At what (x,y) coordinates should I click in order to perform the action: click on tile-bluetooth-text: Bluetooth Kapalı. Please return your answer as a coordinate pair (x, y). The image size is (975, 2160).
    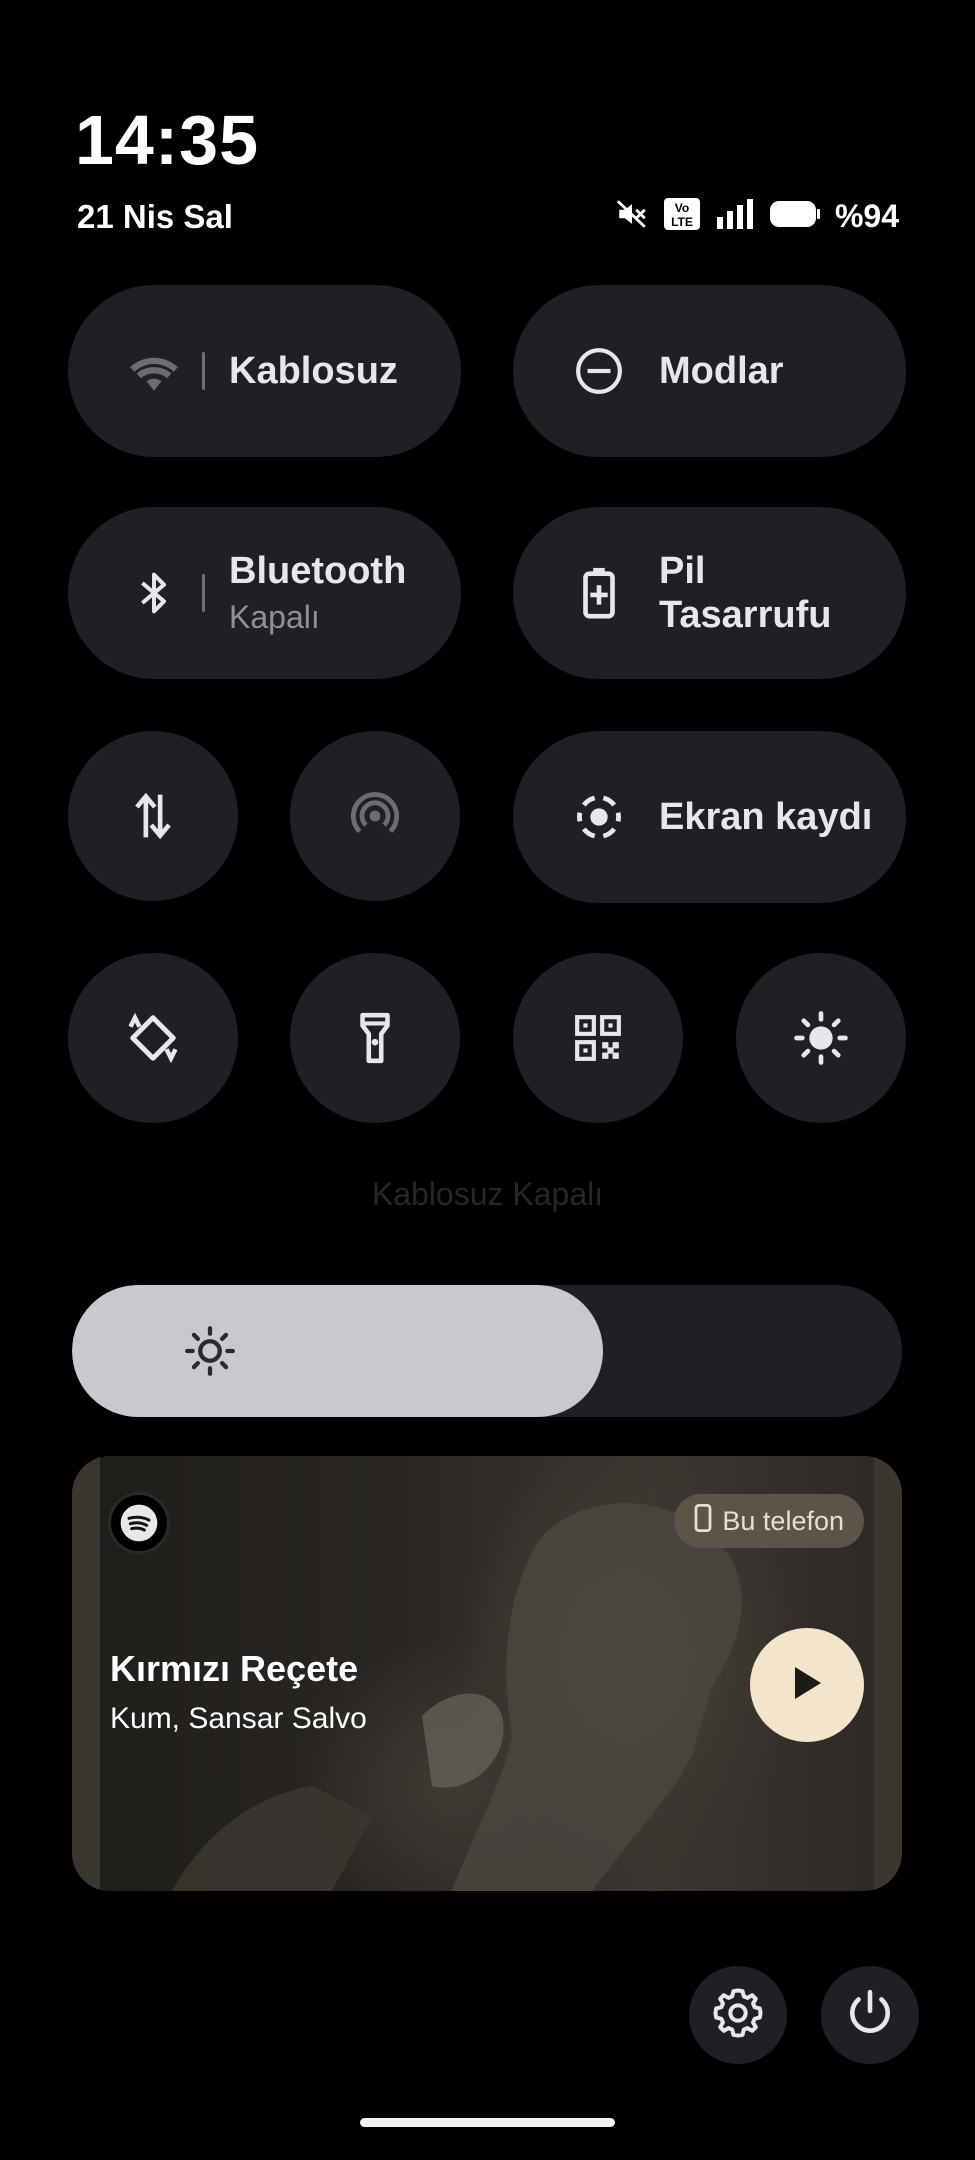
    Looking at the image, I should click on (317, 593).